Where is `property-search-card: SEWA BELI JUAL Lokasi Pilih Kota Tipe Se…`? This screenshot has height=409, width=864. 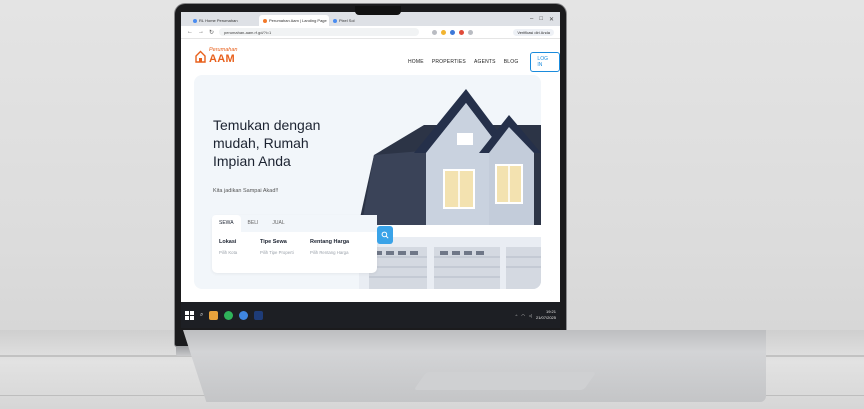 property-search-card: SEWA BELI JUAL Lokasi Pilih Kota Tipe Se… is located at coordinates (294, 244).